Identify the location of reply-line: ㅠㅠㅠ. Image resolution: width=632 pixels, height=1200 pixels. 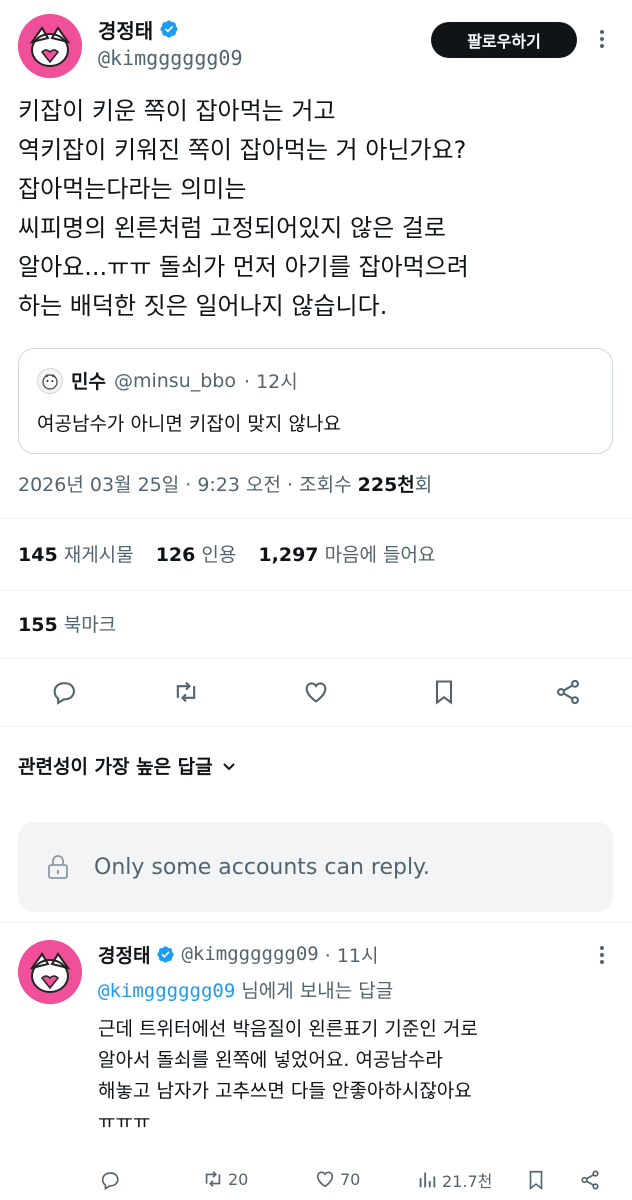
(124, 1122).